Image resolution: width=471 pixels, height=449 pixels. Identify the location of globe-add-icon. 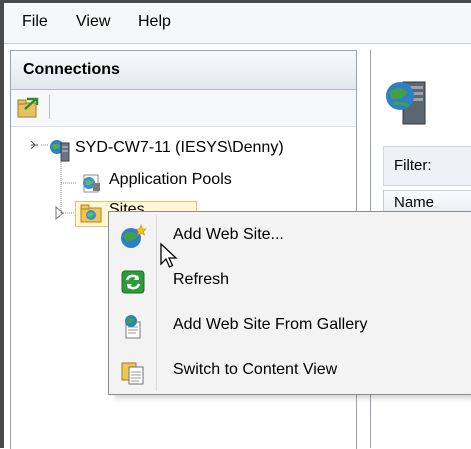
(134, 236).